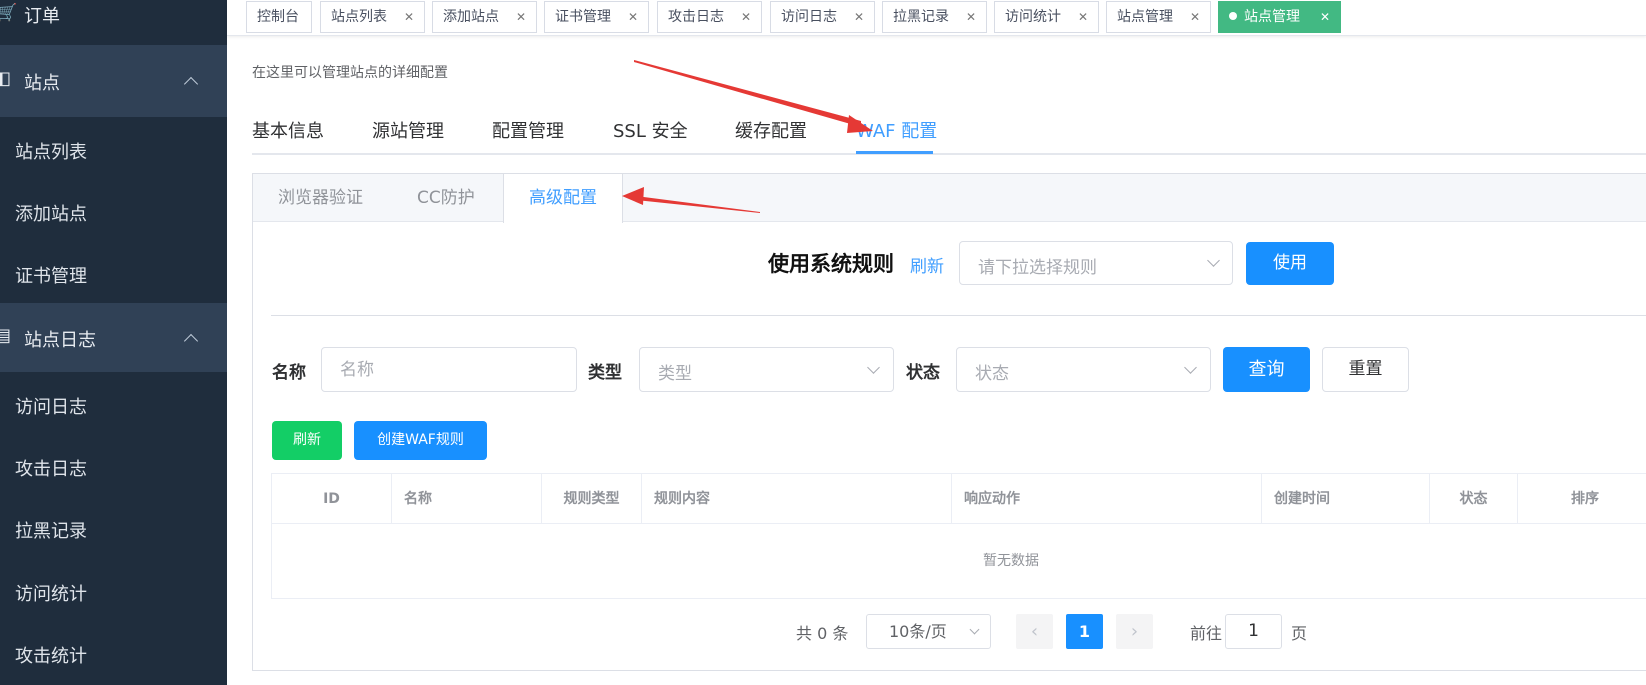 The height and width of the screenshot is (685, 1646). What do you see at coordinates (51, 593) in the screenshot?
I see `sidebar-item-access-stats: 访问统计` at bounding box center [51, 593].